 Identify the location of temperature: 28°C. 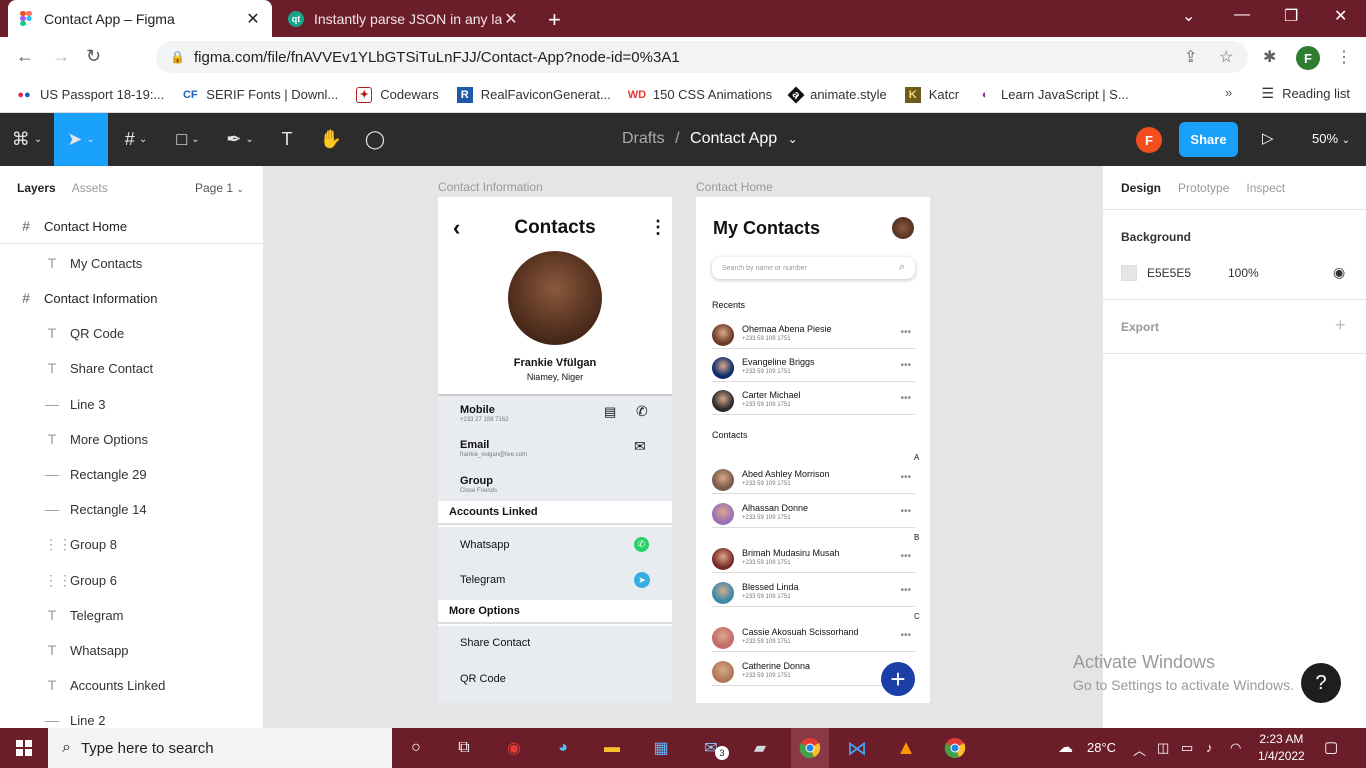
(1101, 747).